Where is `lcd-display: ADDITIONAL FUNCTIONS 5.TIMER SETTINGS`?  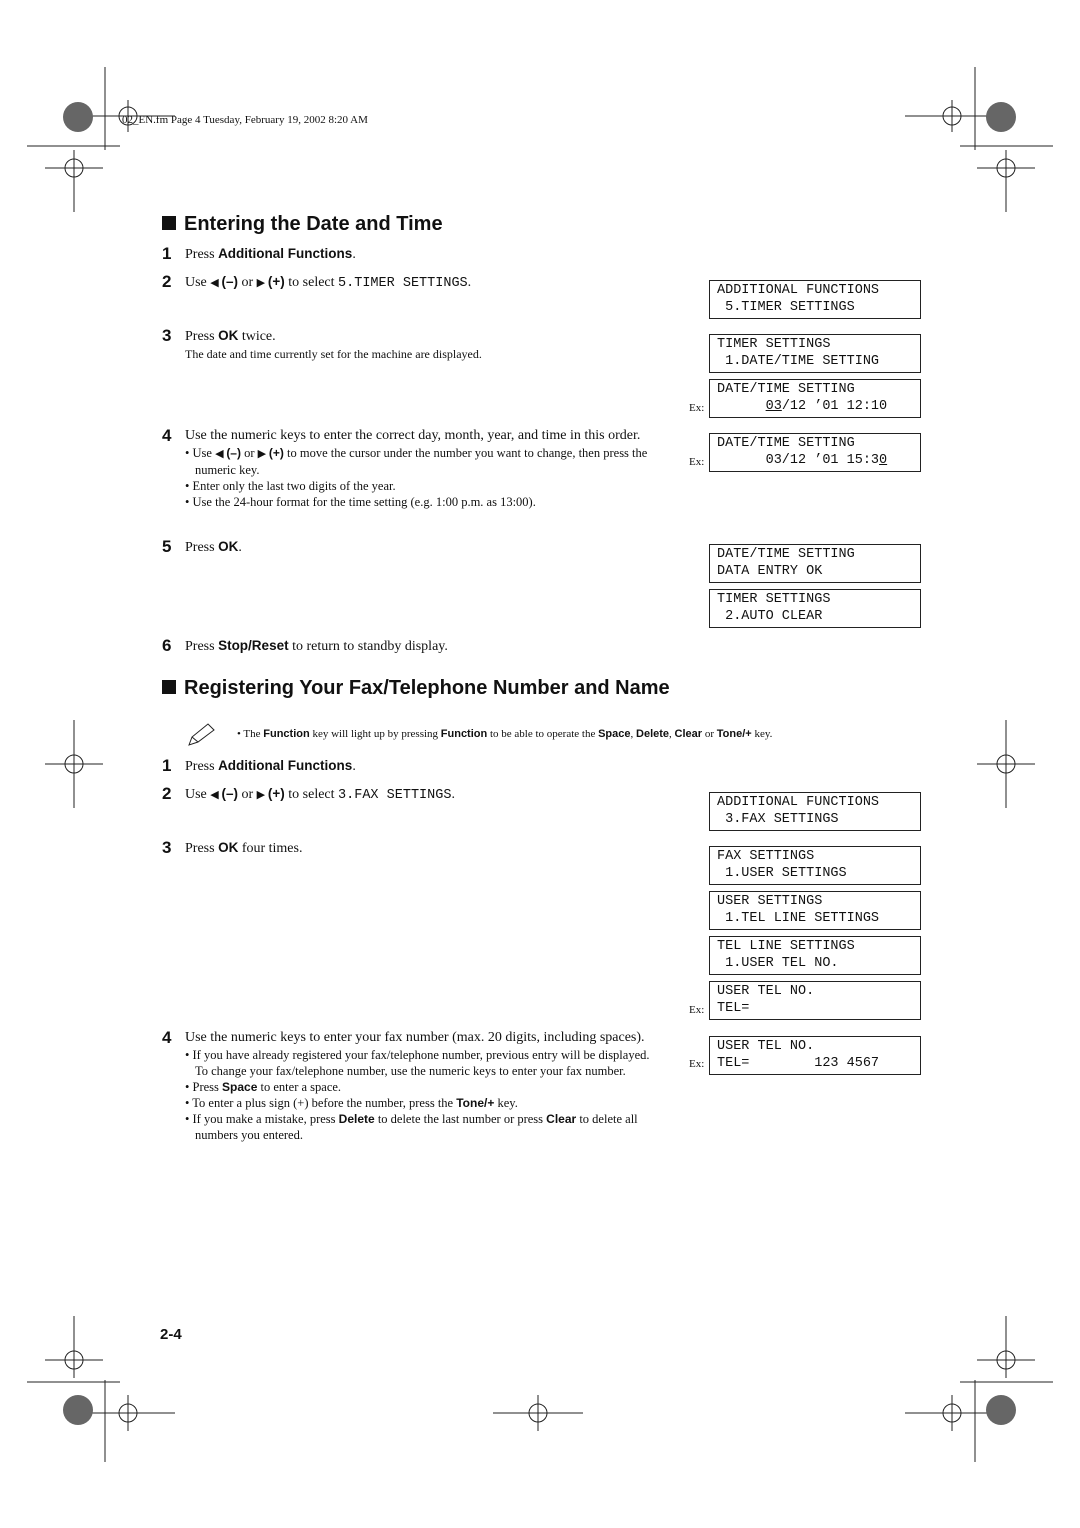
lcd-display: ADDITIONAL FUNCTIONS 5.TIMER SETTINGS is located at coordinates (815, 299).